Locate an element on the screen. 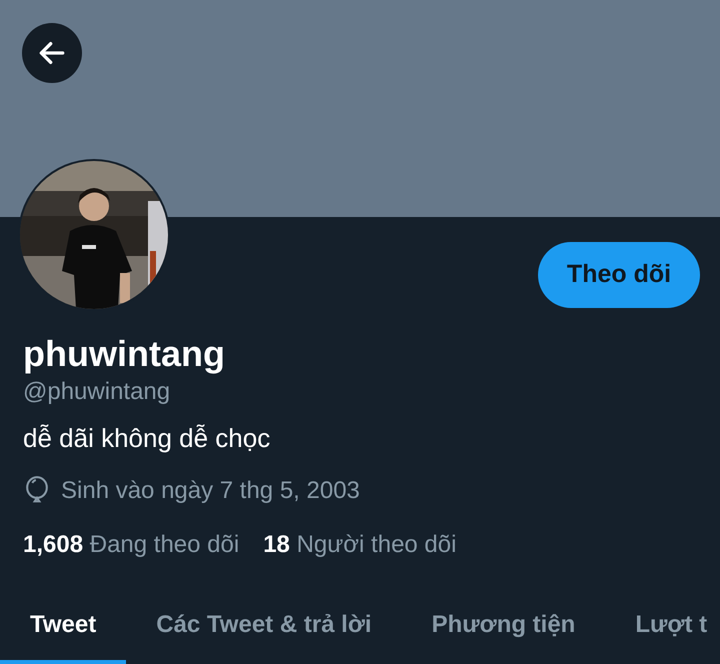 This screenshot has width=720, height=664. profile-tab: Phương tiện is located at coordinates (504, 627).